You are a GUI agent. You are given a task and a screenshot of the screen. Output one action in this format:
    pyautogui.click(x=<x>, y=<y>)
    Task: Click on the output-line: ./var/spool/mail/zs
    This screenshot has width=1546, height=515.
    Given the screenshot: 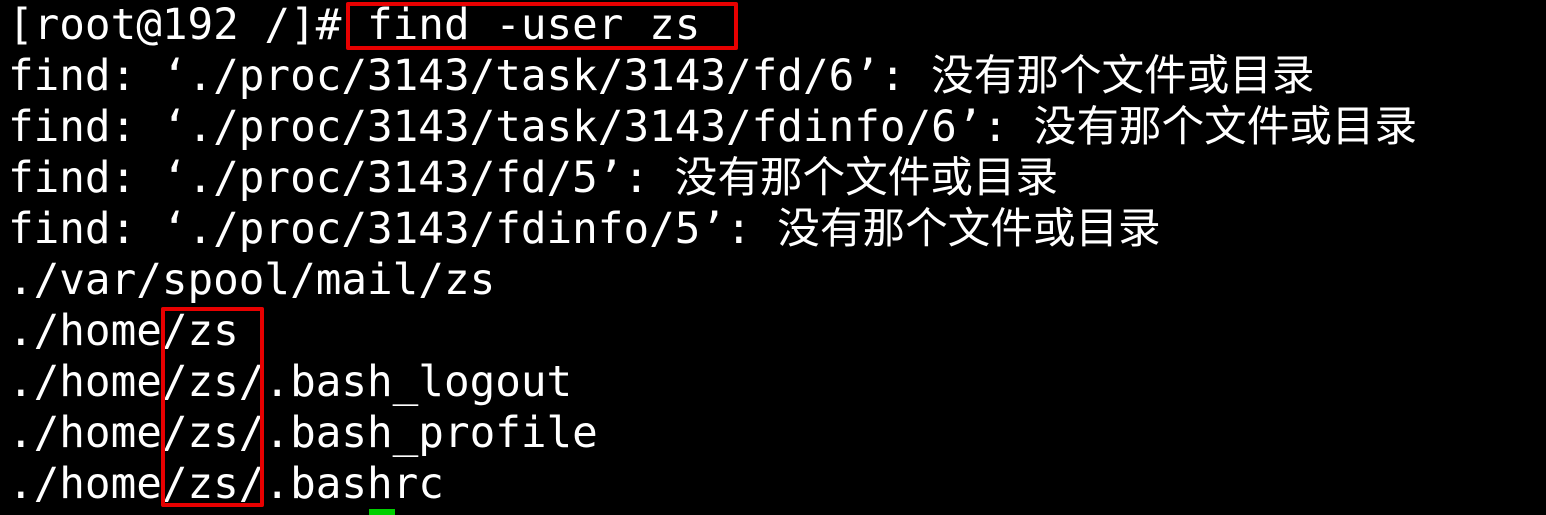 What is the action you would take?
    pyautogui.click(x=252, y=280)
    